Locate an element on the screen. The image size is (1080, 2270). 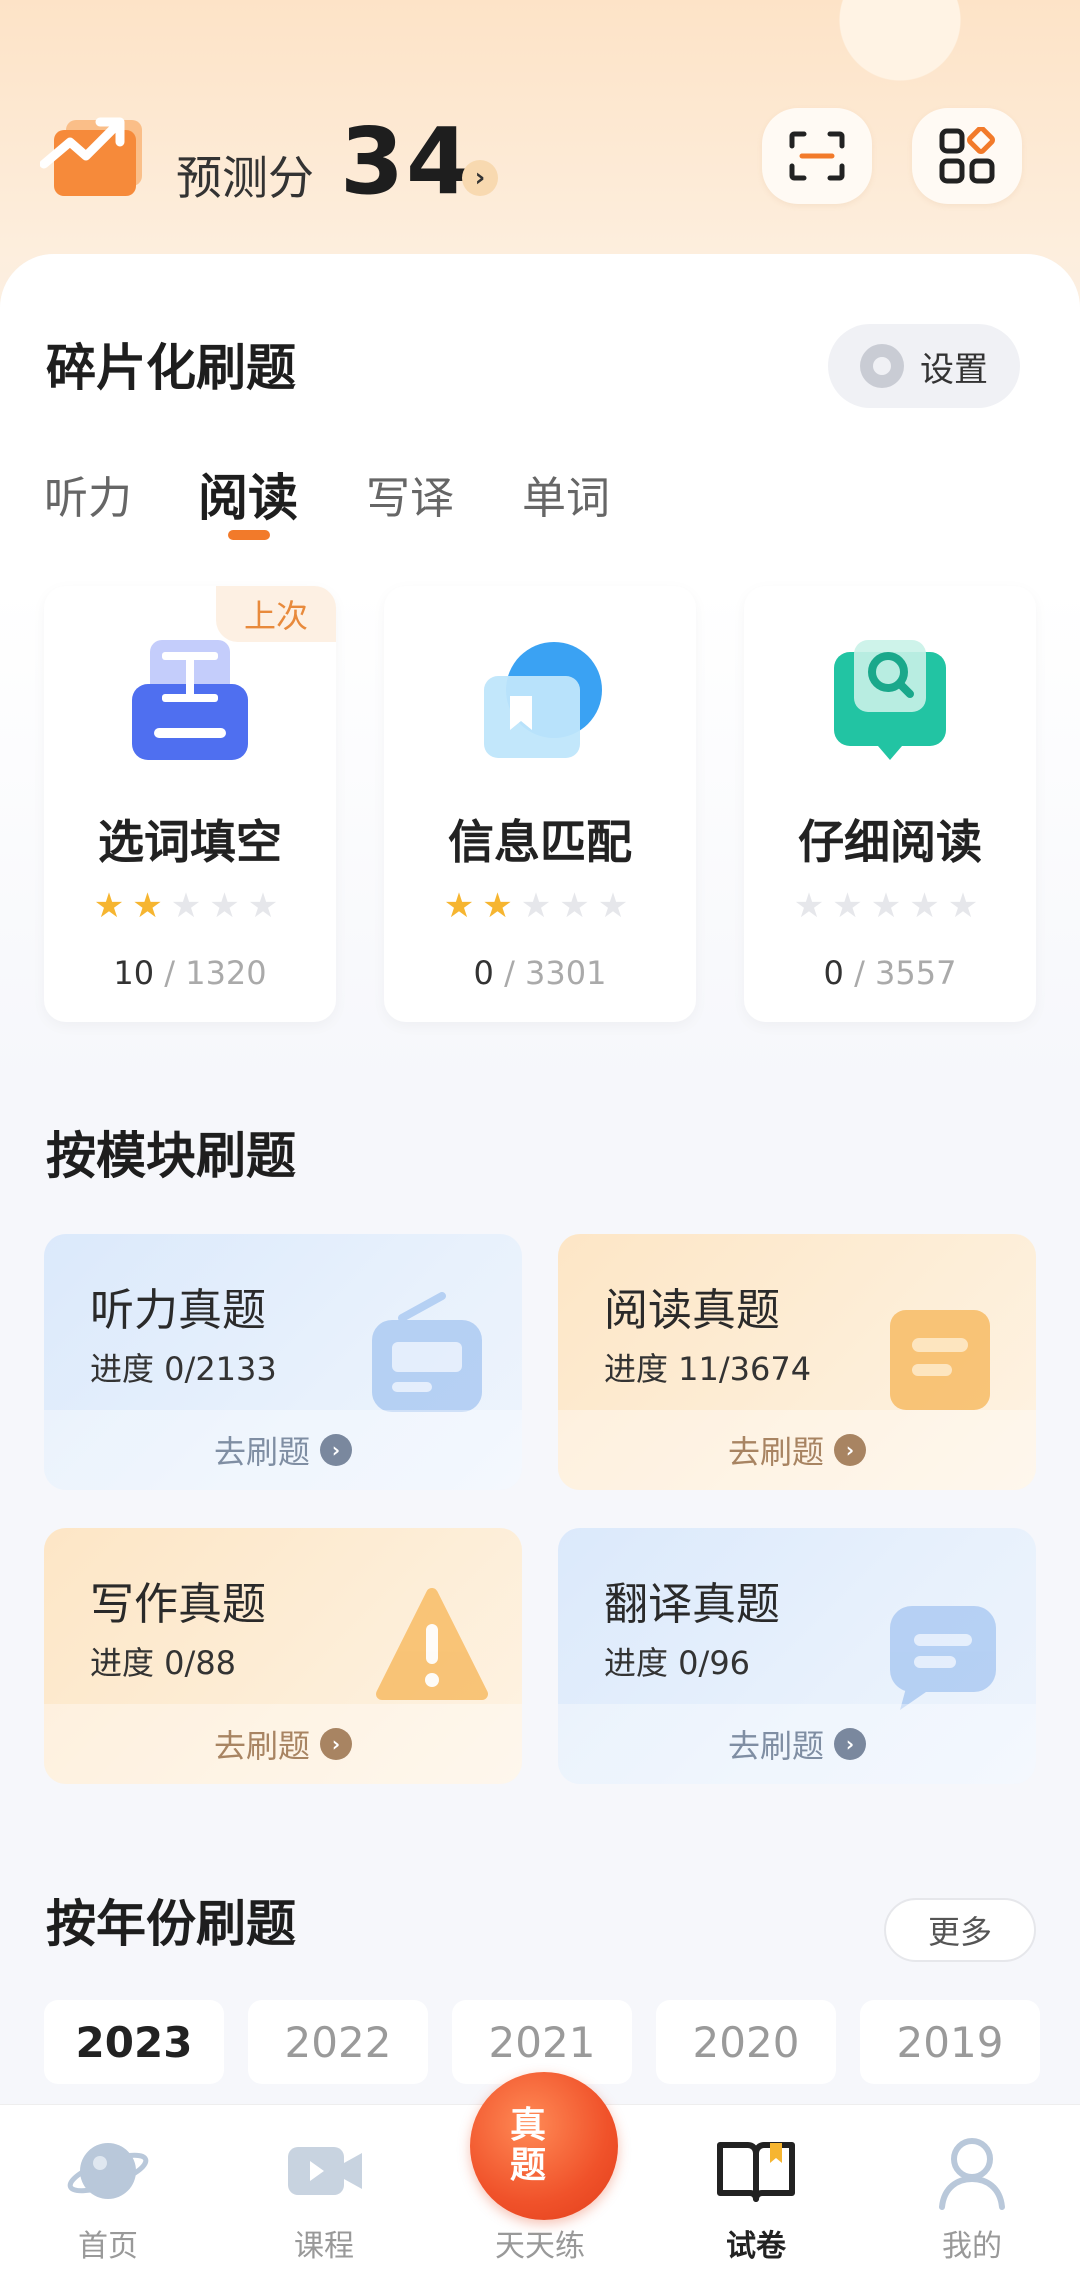
nav-papers: 试卷 is located at coordinates (756, 2187).